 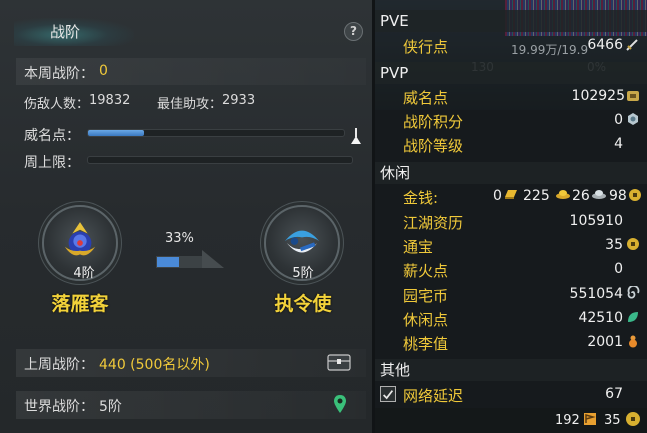 I want to click on current-rank-name: 落雁客, so click(x=80, y=304).